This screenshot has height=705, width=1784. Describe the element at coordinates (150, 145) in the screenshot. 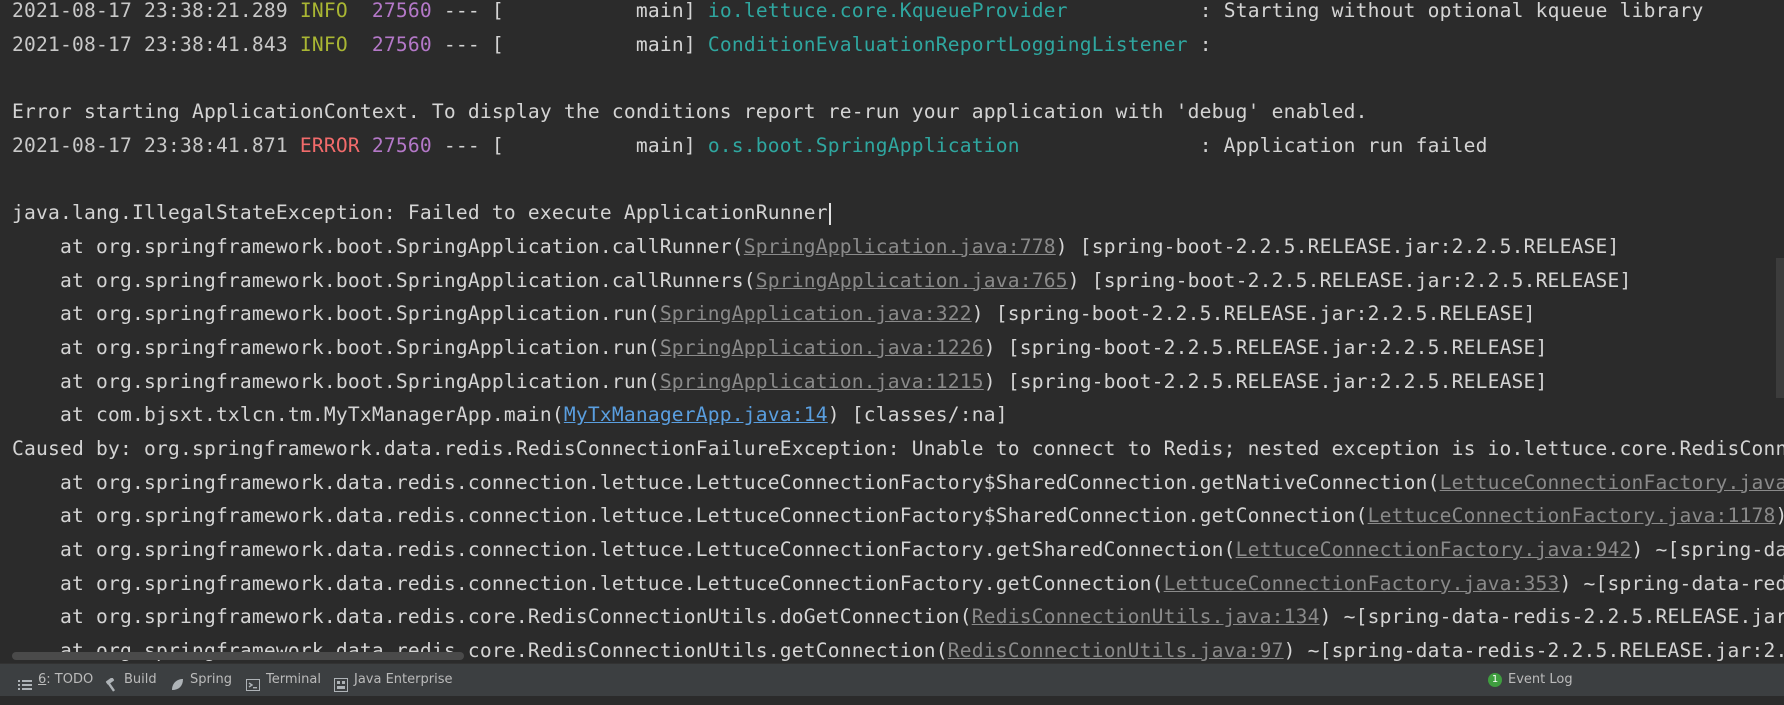

I see `log-timestamp: 2021-08-17 23:38:41.871` at that location.